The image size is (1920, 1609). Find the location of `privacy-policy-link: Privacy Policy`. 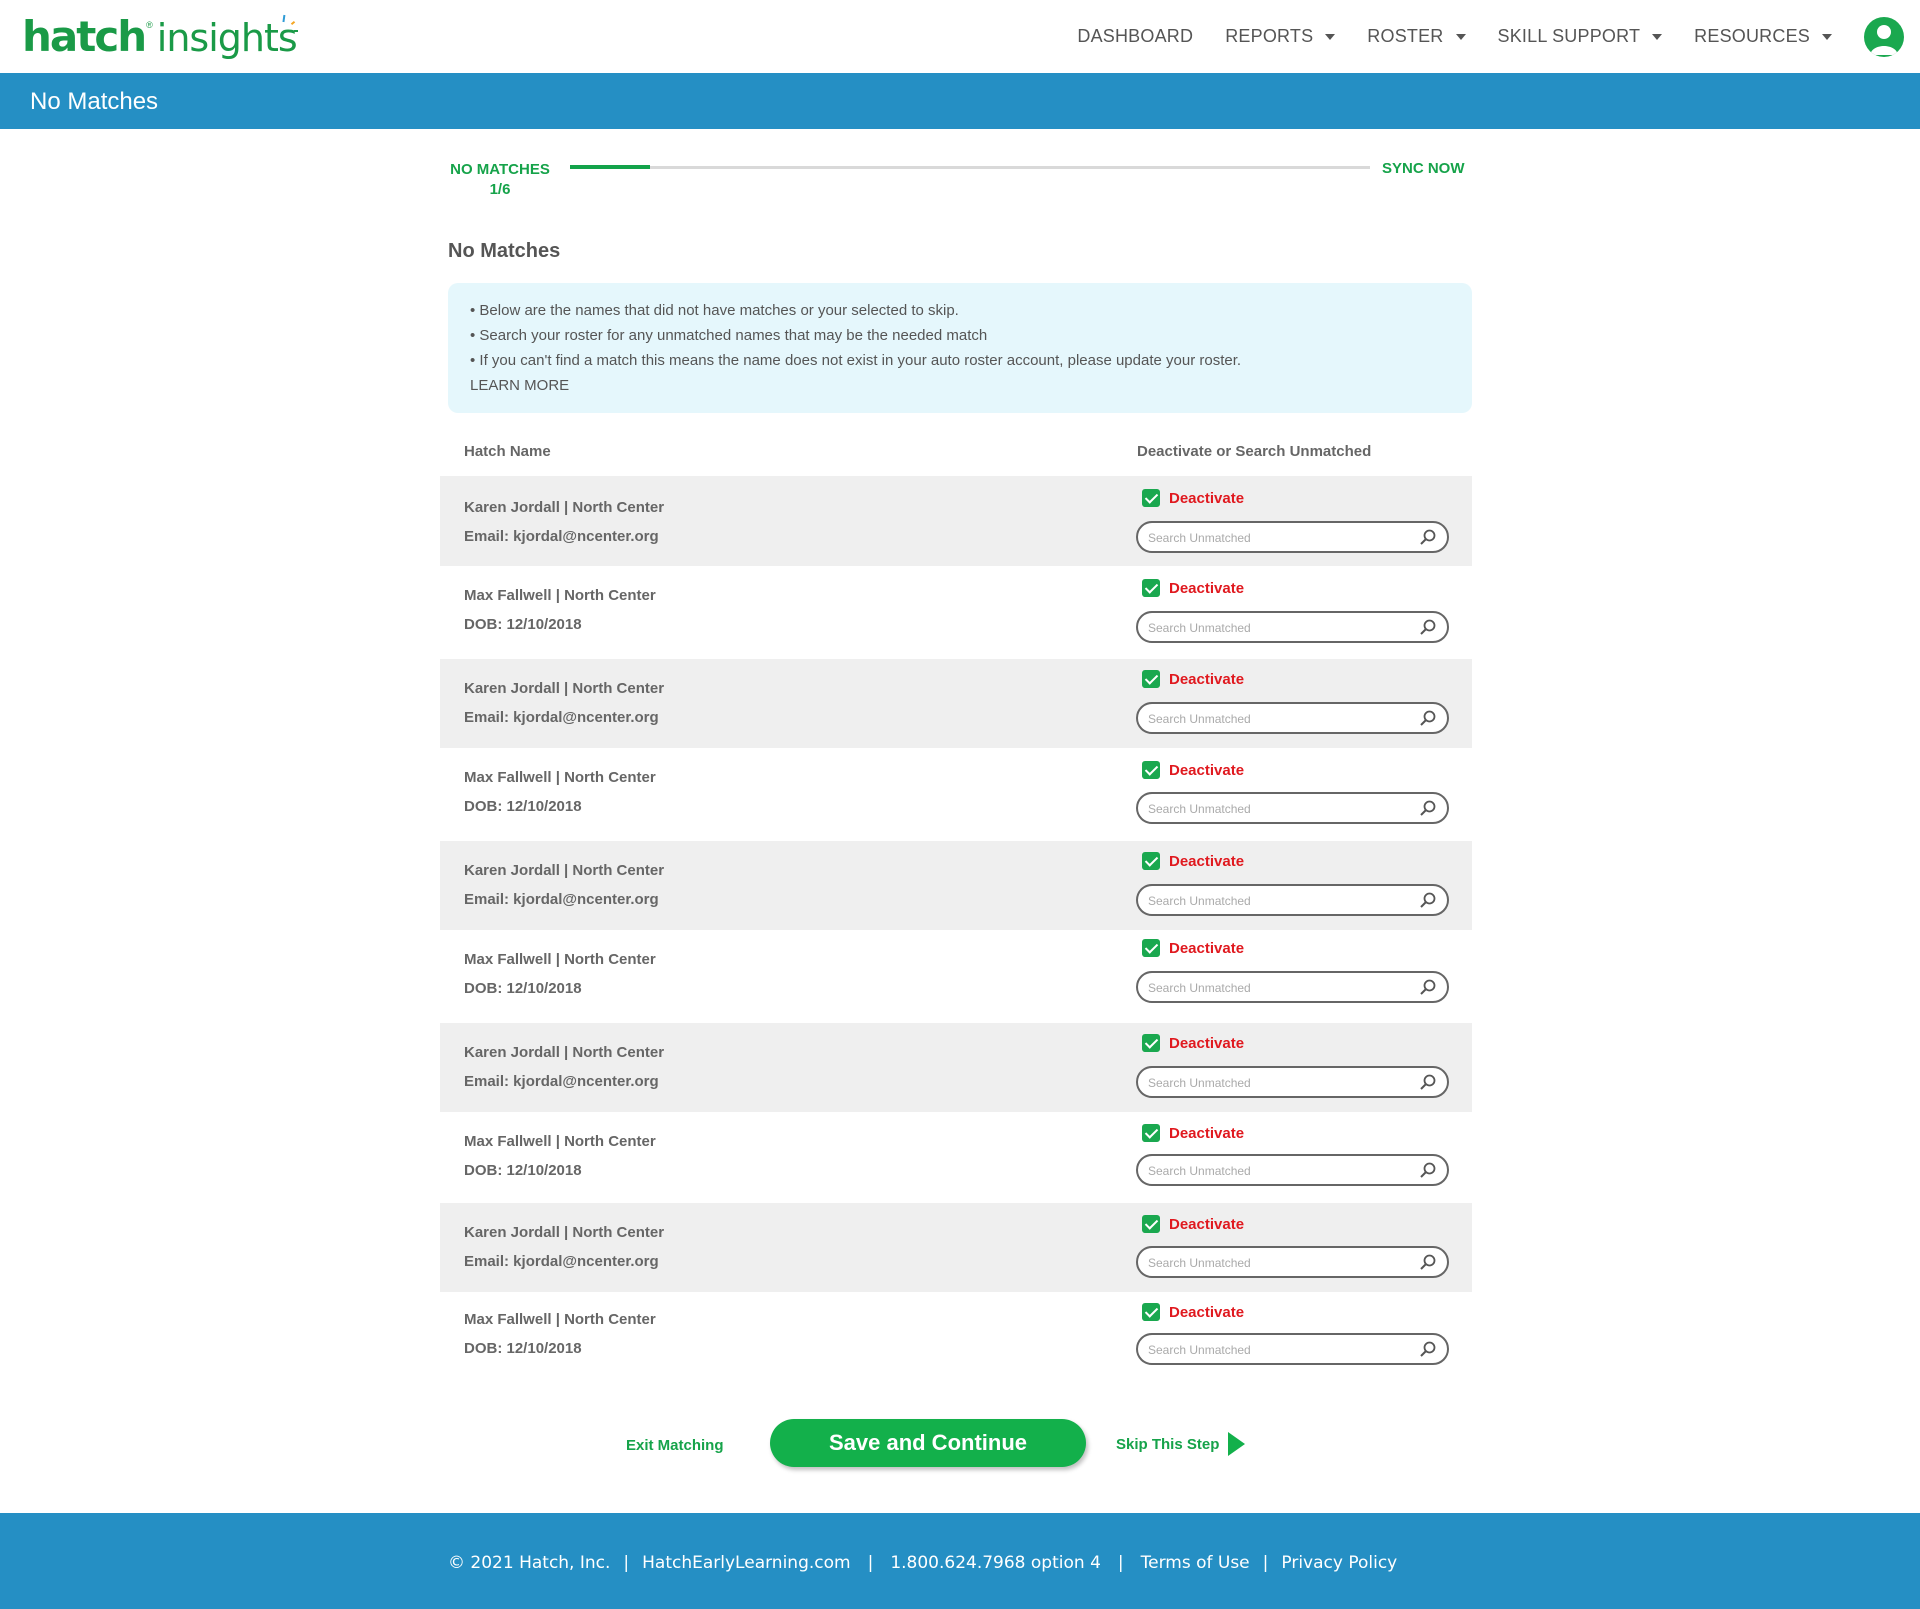

privacy-policy-link: Privacy Policy is located at coordinates (1339, 1563).